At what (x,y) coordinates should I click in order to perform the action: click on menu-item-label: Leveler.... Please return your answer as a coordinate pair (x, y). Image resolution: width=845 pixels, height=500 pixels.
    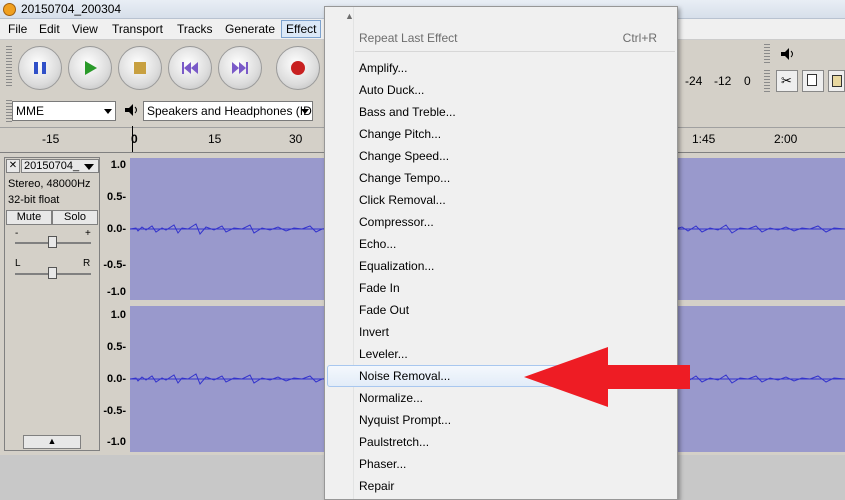
    Looking at the image, I should click on (383, 354).